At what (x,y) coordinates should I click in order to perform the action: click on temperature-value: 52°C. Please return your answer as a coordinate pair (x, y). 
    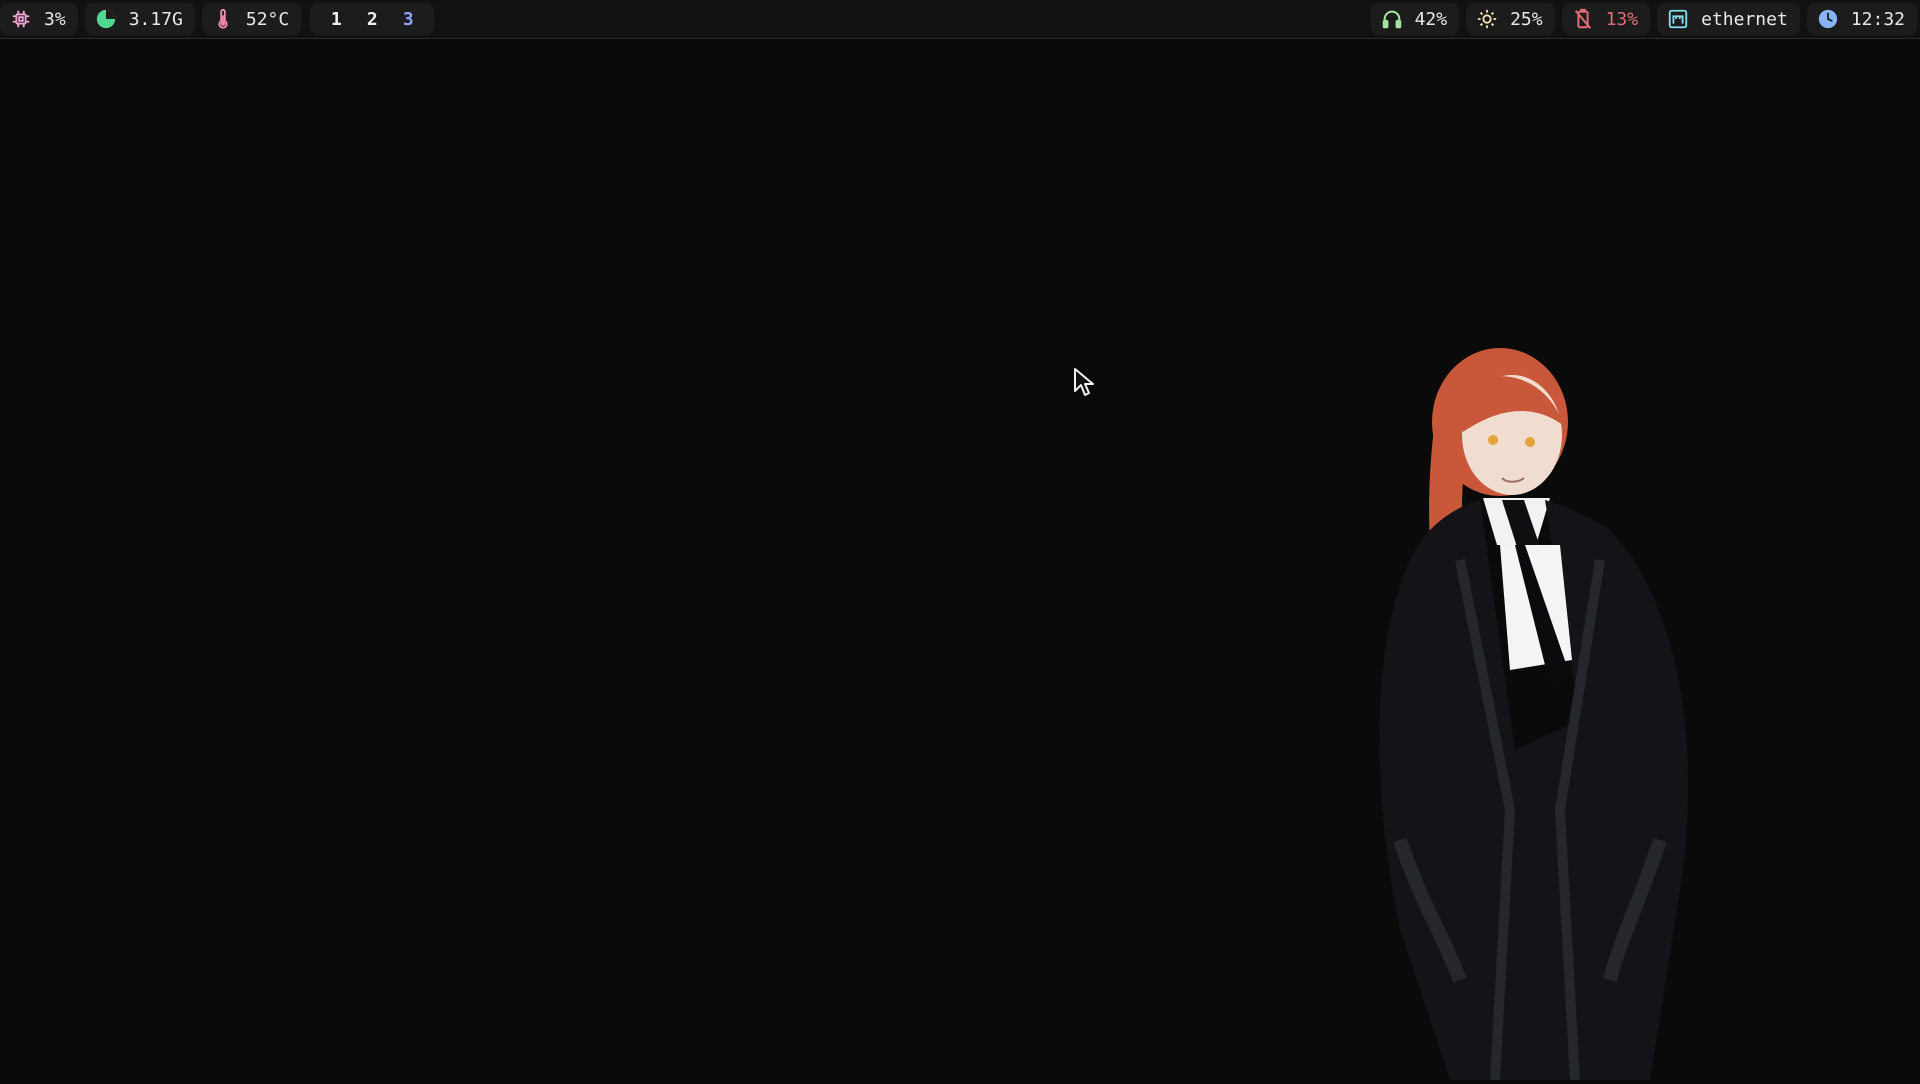
    Looking at the image, I should click on (267, 19).